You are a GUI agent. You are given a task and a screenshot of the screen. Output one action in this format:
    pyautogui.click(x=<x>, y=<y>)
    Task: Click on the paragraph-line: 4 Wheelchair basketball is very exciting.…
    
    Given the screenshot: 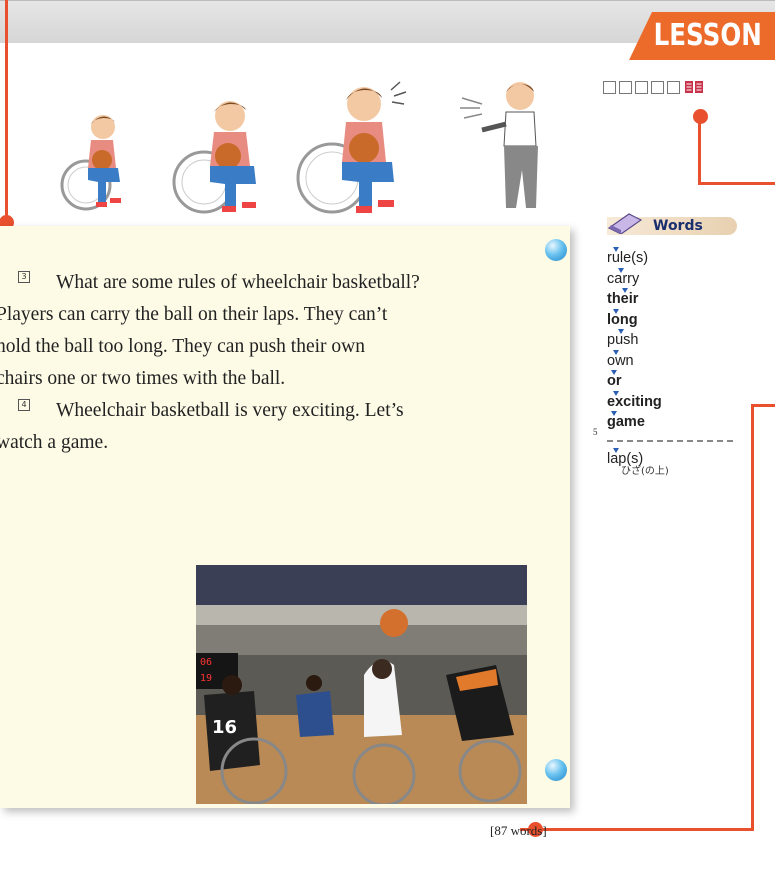 What is the action you would take?
    pyautogui.click(x=280, y=411)
    